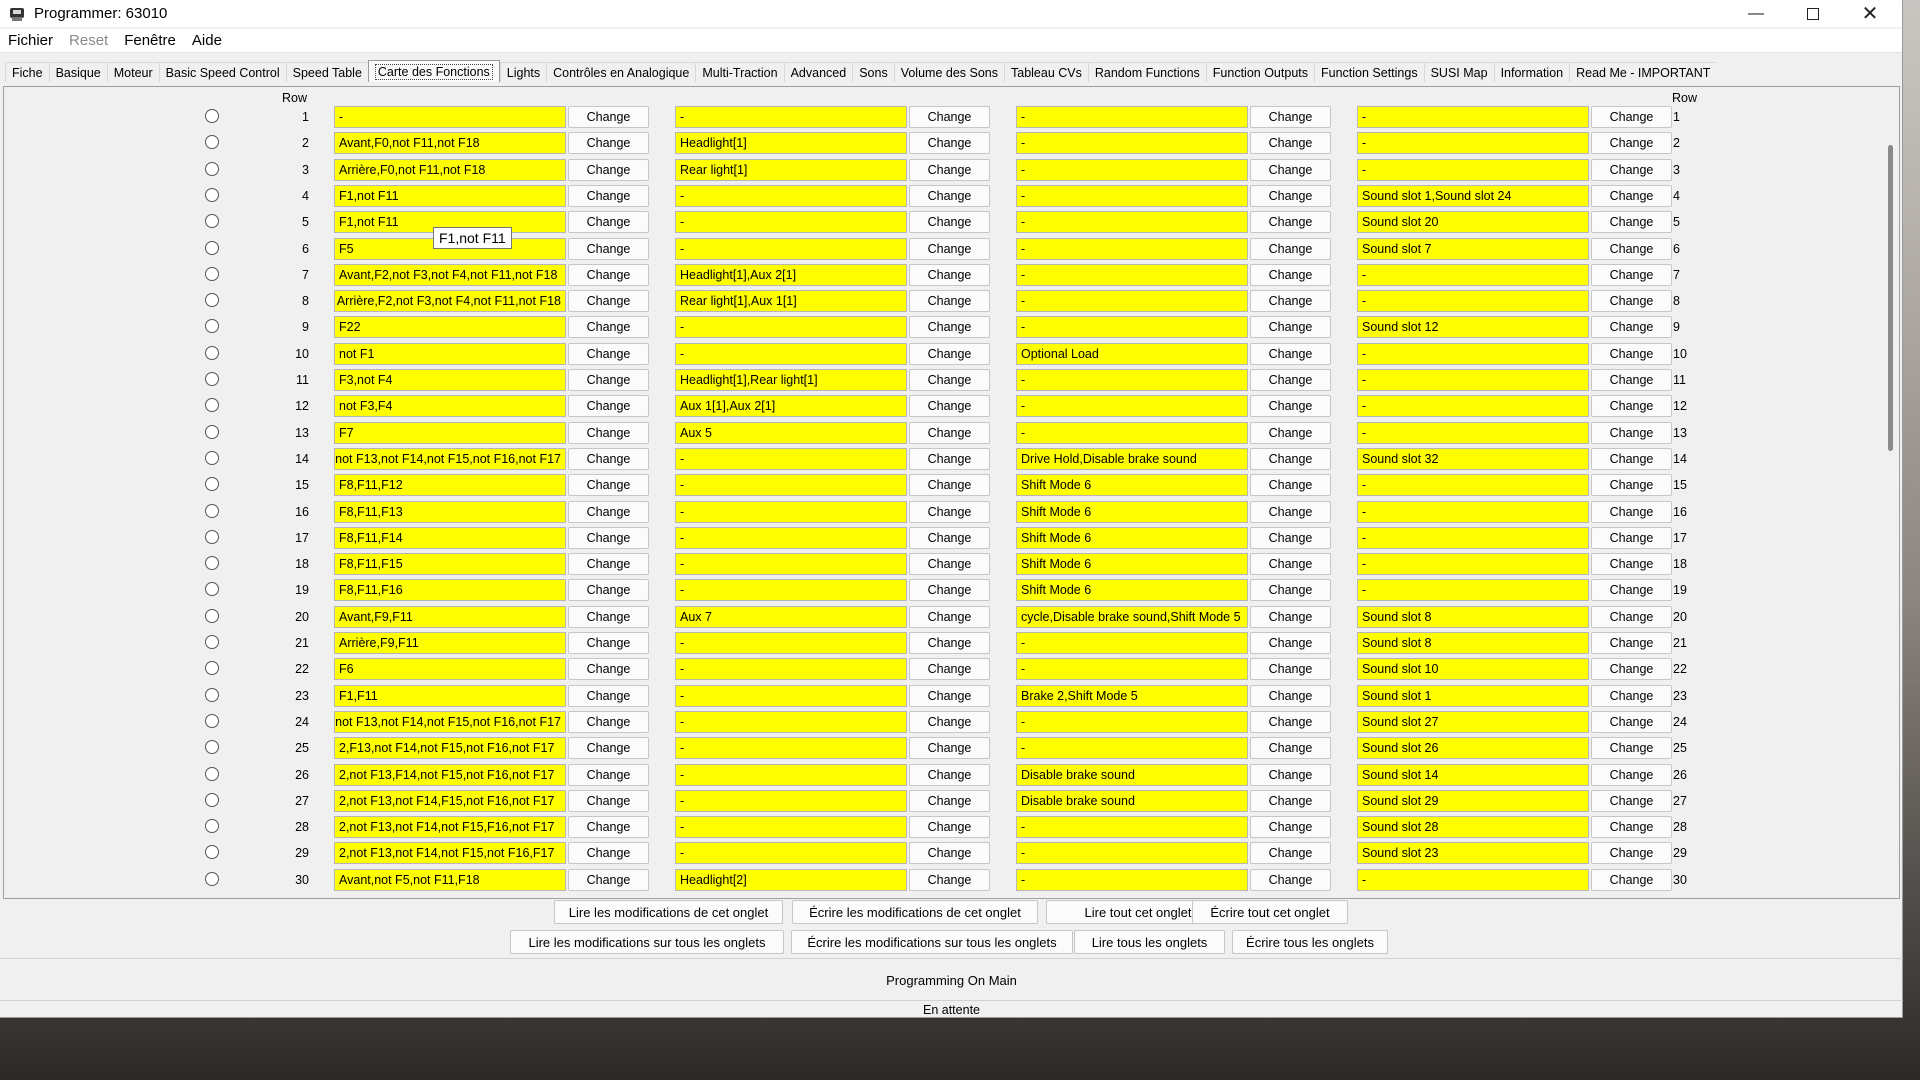 The height and width of the screenshot is (1080, 1920). What do you see at coordinates (77, 72) in the screenshot?
I see `tab-basique: Basique` at bounding box center [77, 72].